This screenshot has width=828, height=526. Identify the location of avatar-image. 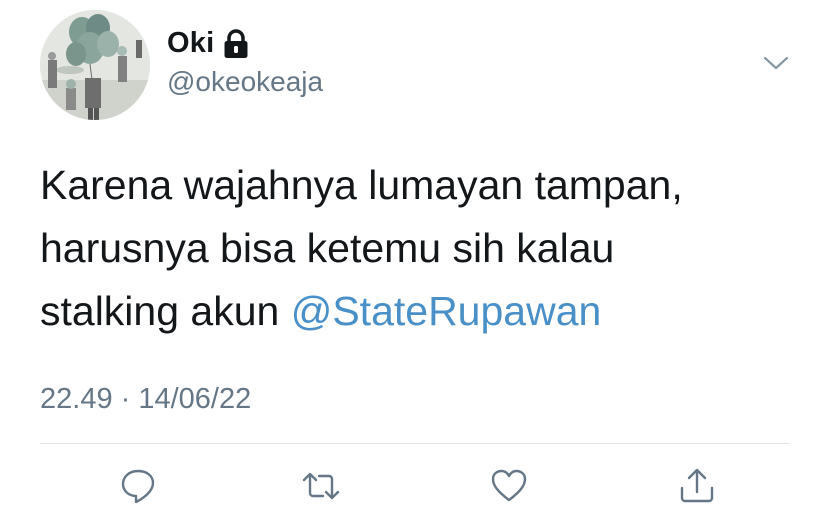
(95, 65).